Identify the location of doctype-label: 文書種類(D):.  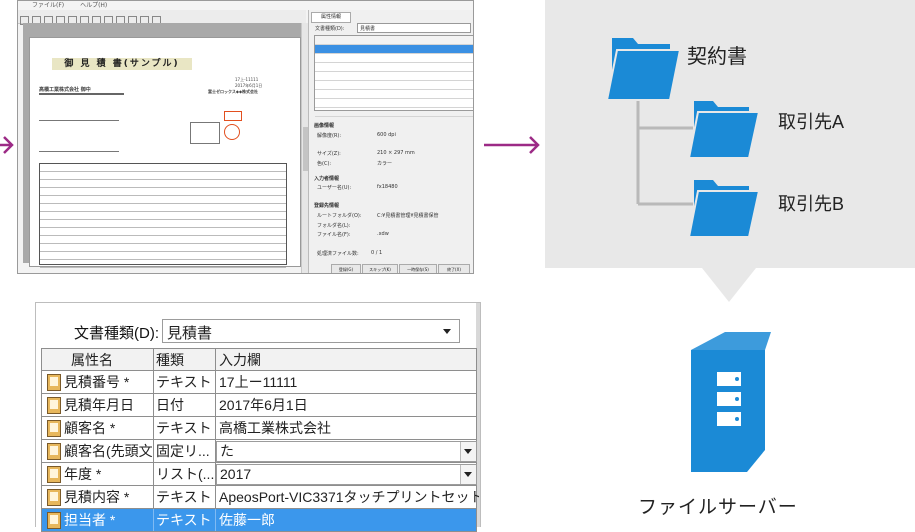
(116, 333).